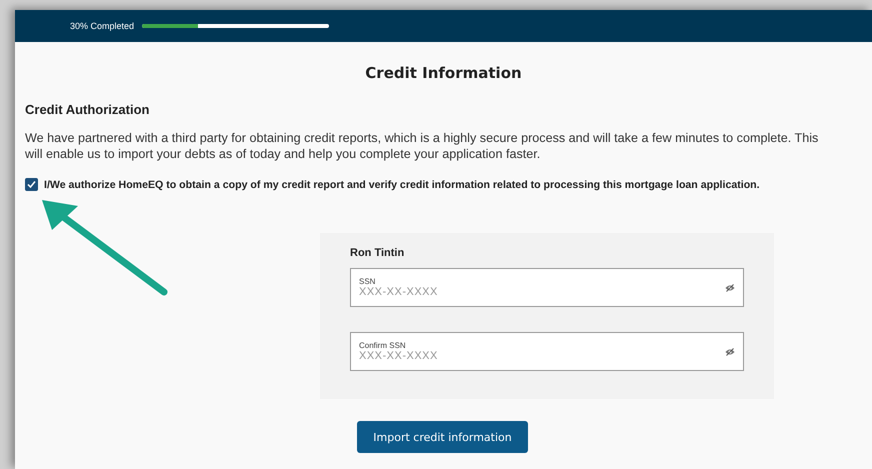 Image resolution: width=872 pixels, height=469 pixels. Describe the element at coordinates (422, 138) in the screenshot. I see `intro-text: We have partnered with a third party for obtaining credit reports, which is a highly secure process and will take a few minutes to complete. This` at that location.